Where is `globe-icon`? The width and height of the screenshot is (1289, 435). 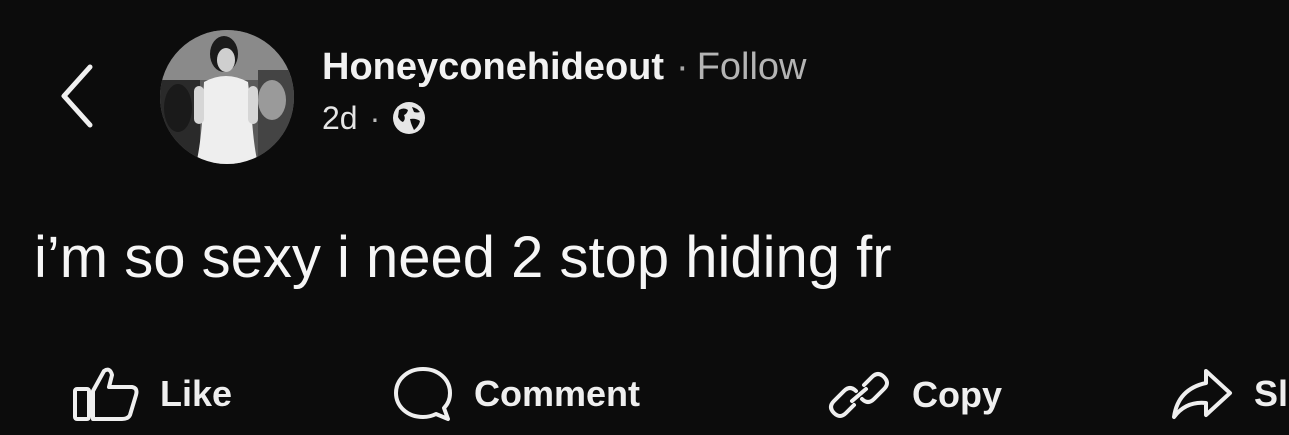 globe-icon is located at coordinates (409, 118).